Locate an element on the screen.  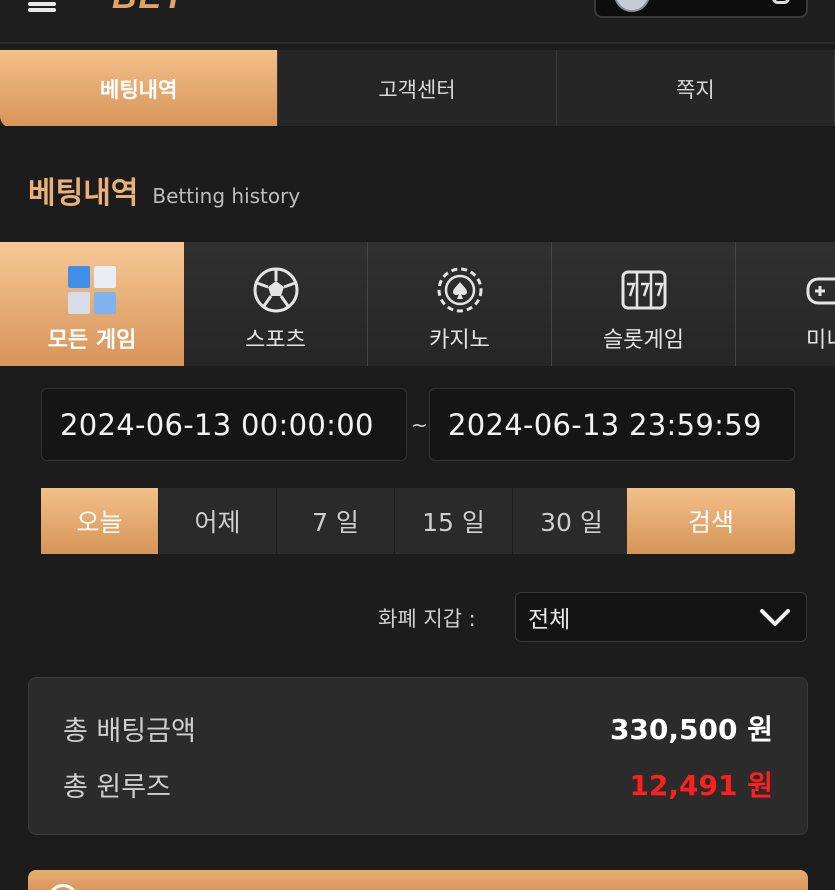
info-icon is located at coordinates (63, 887).